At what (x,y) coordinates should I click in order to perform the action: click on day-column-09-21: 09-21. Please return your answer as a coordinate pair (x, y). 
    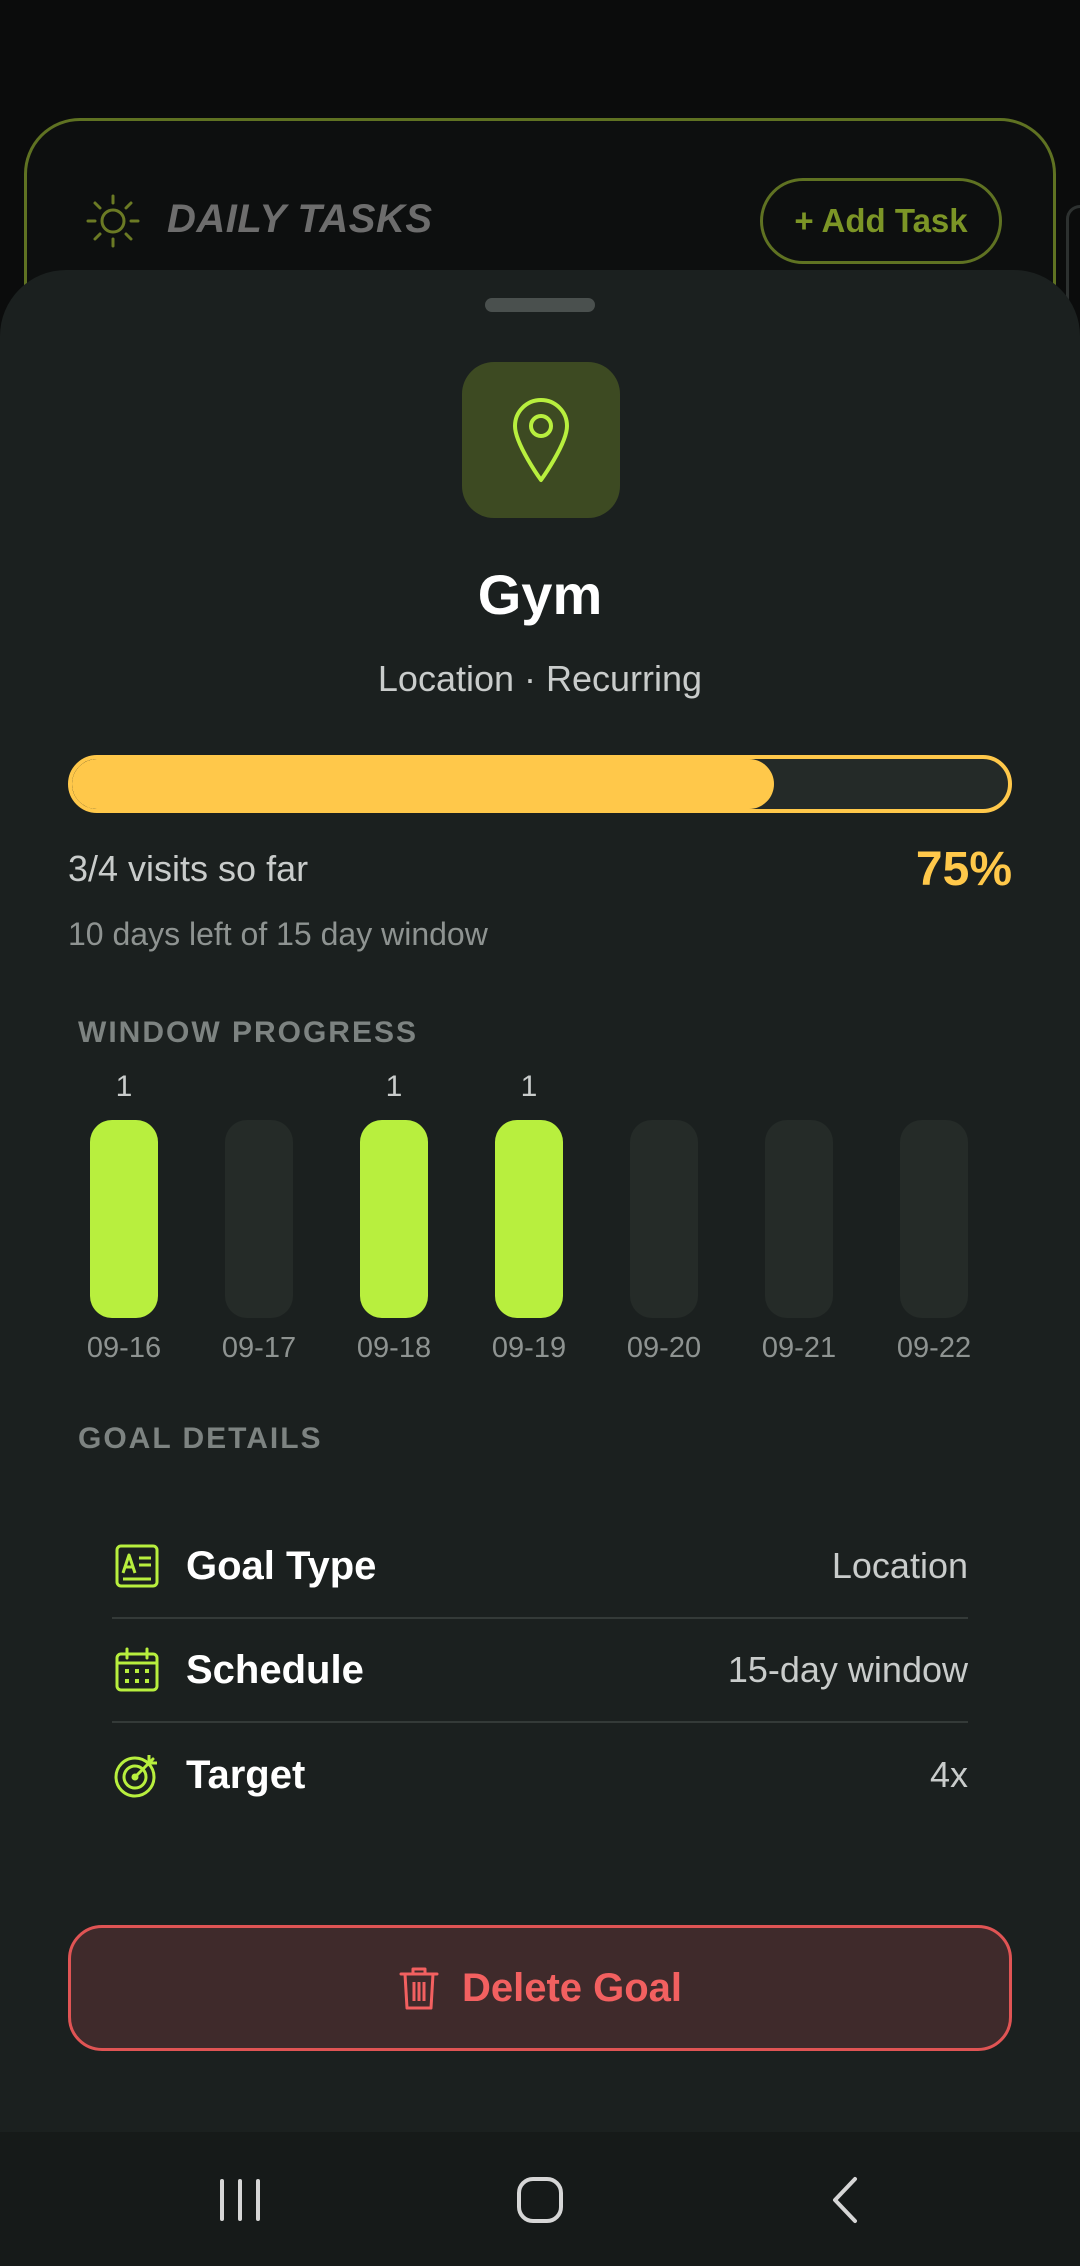
    Looking at the image, I should click on (802, 1220).